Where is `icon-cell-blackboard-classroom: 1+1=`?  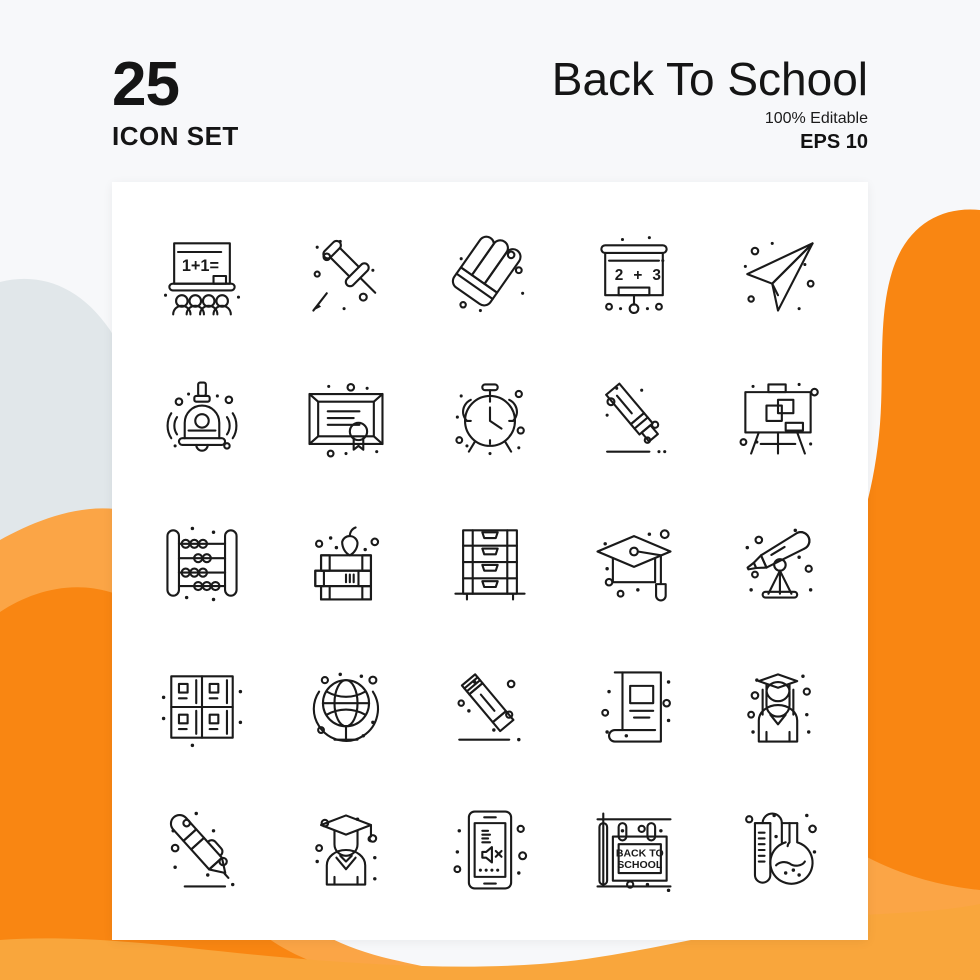 icon-cell-blackboard-classroom: 1+1= is located at coordinates (202, 276).